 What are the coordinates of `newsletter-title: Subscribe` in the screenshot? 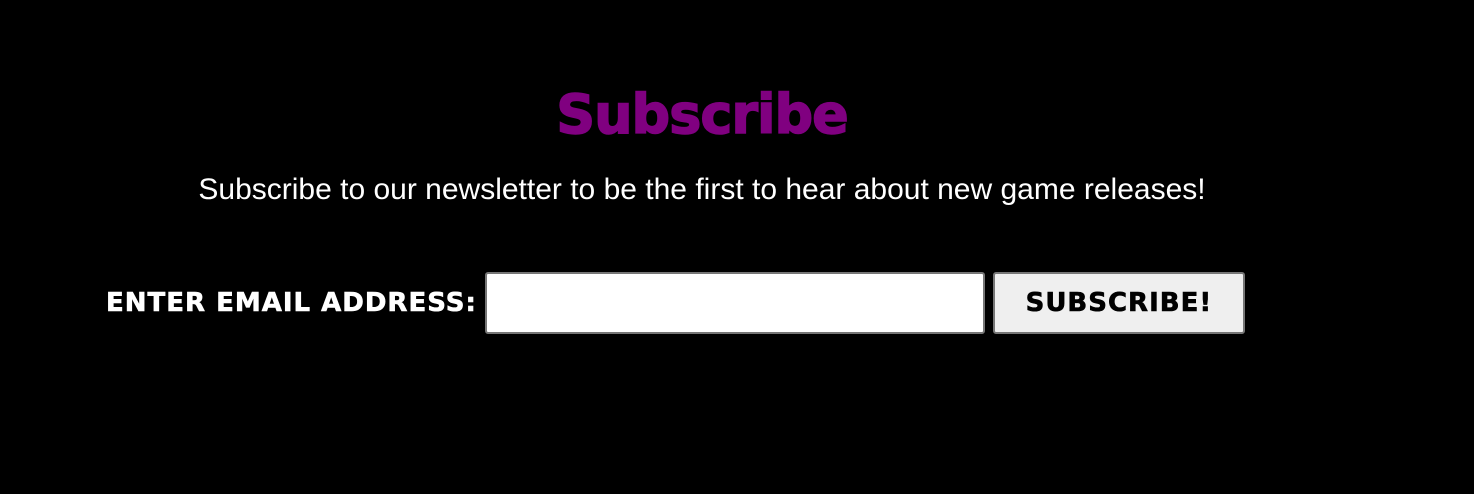 It's located at (702, 114).